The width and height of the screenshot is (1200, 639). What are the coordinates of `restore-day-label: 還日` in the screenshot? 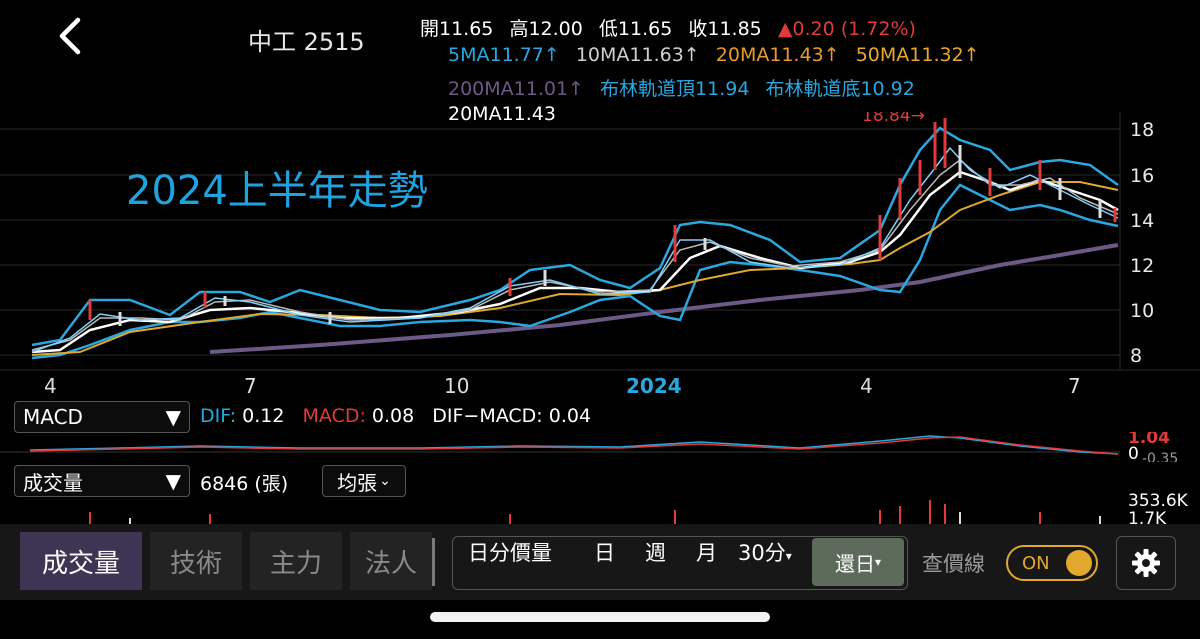 It's located at (854, 563).